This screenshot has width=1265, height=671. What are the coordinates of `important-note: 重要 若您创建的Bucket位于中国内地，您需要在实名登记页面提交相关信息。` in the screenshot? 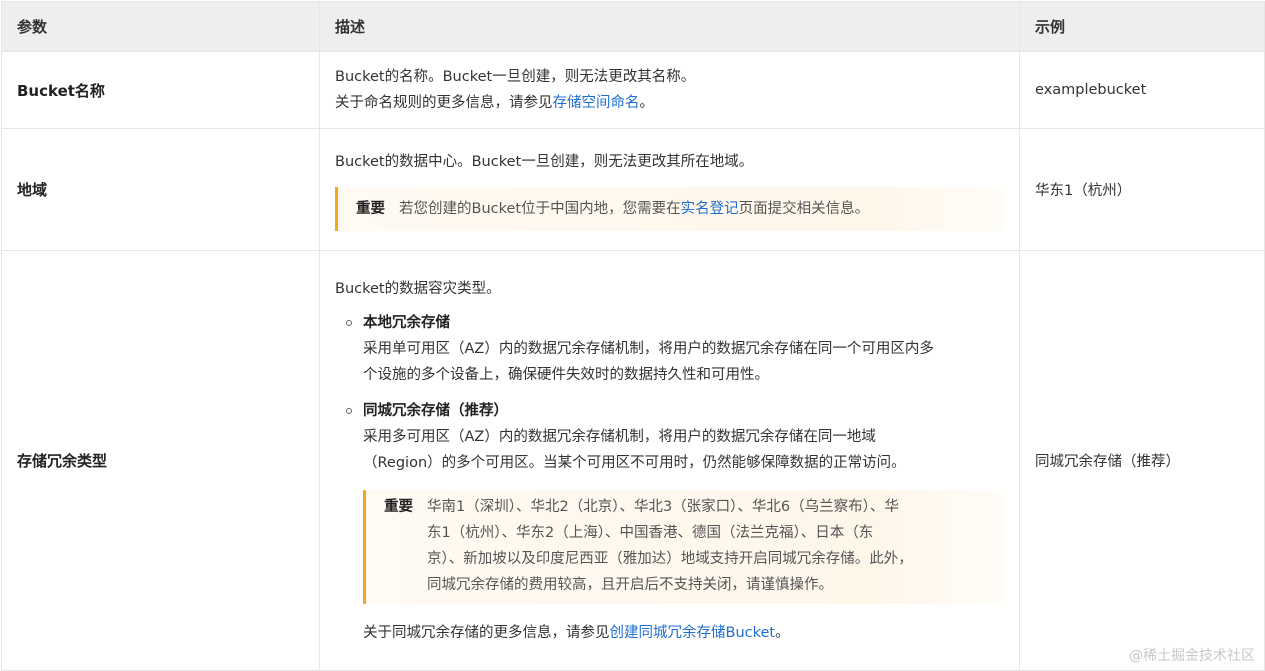 It's located at (669, 208).